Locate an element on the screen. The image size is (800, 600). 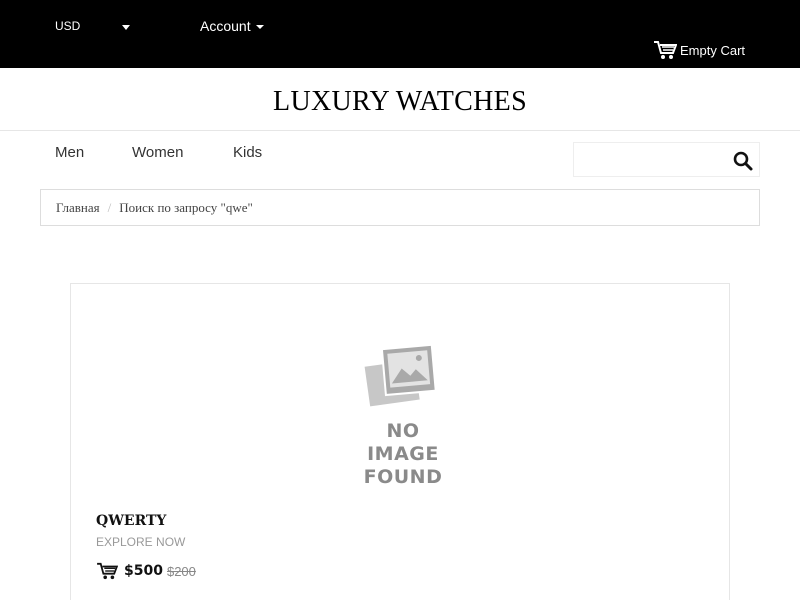
cart-link: Empty Cart is located at coordinates (699, 50).